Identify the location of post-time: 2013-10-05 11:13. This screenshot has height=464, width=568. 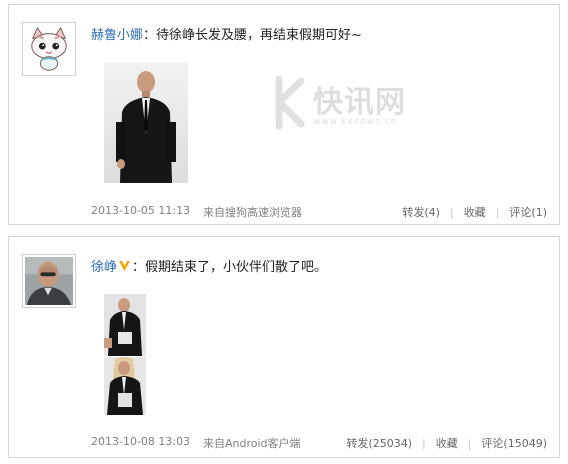
(140, 210).